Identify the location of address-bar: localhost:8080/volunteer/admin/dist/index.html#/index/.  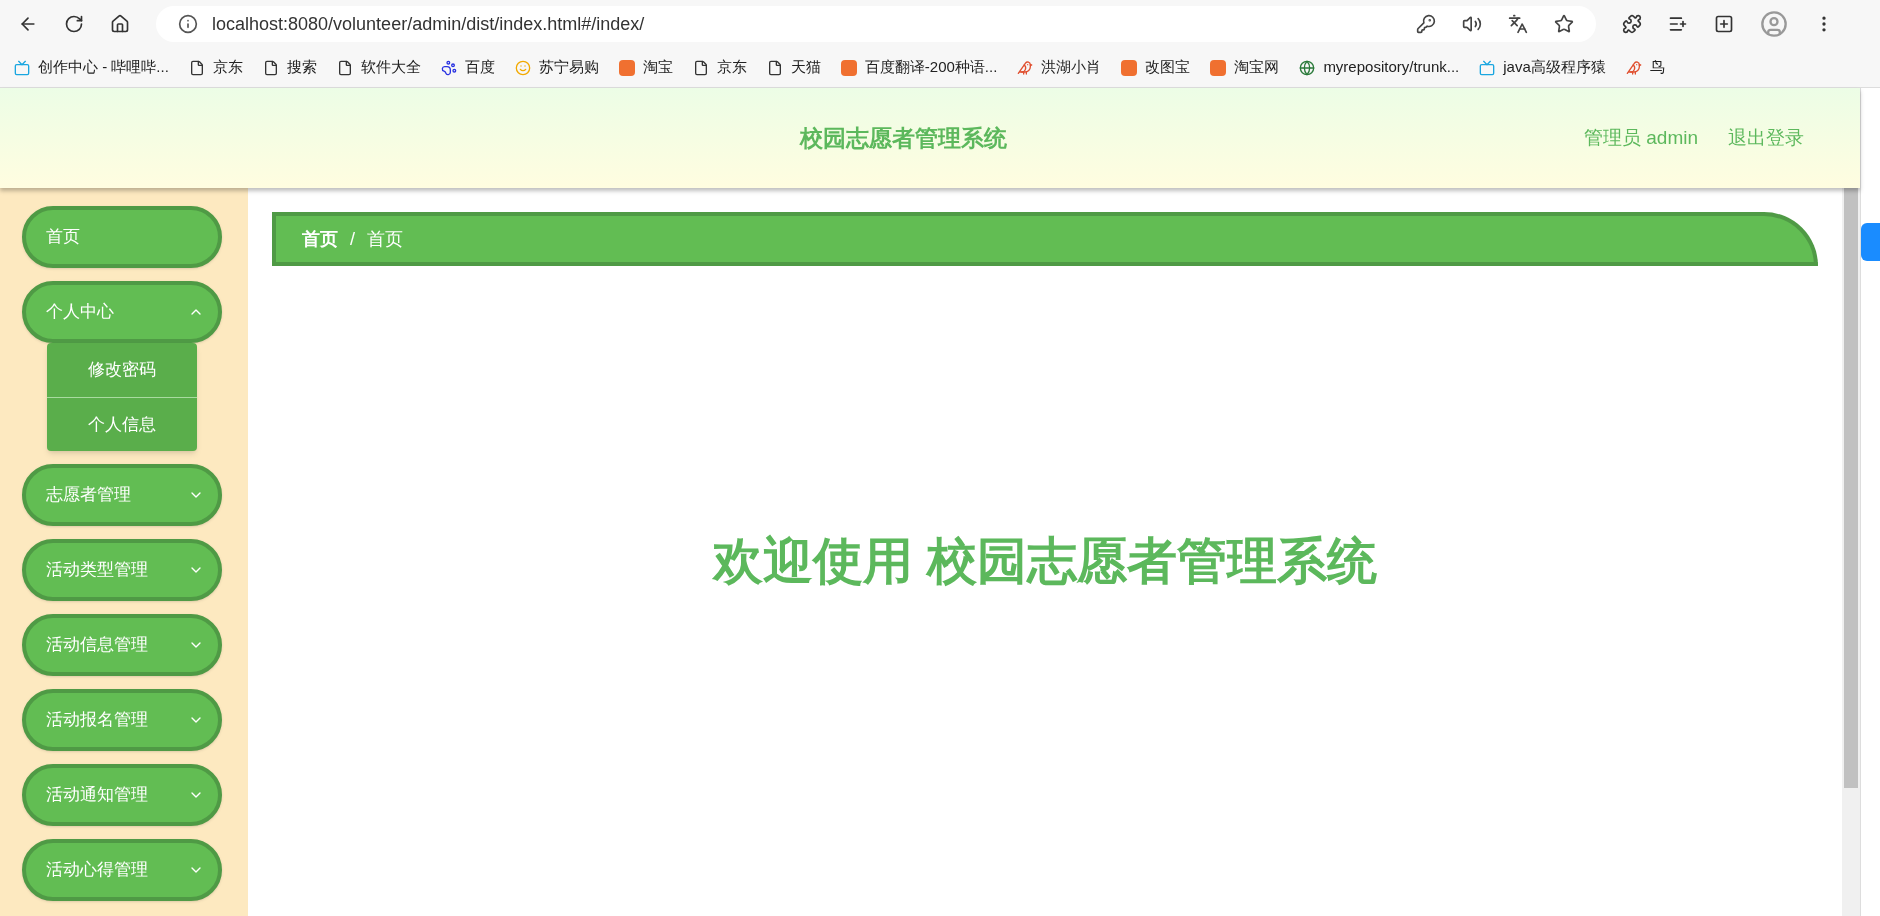
(876, 24).